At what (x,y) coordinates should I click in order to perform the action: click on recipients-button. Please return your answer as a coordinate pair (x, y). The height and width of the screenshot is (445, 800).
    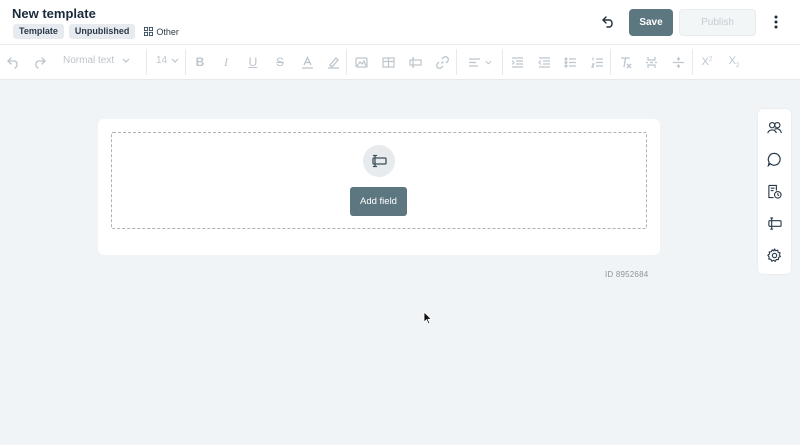
    Looking at the image, I should click on (774, 127).